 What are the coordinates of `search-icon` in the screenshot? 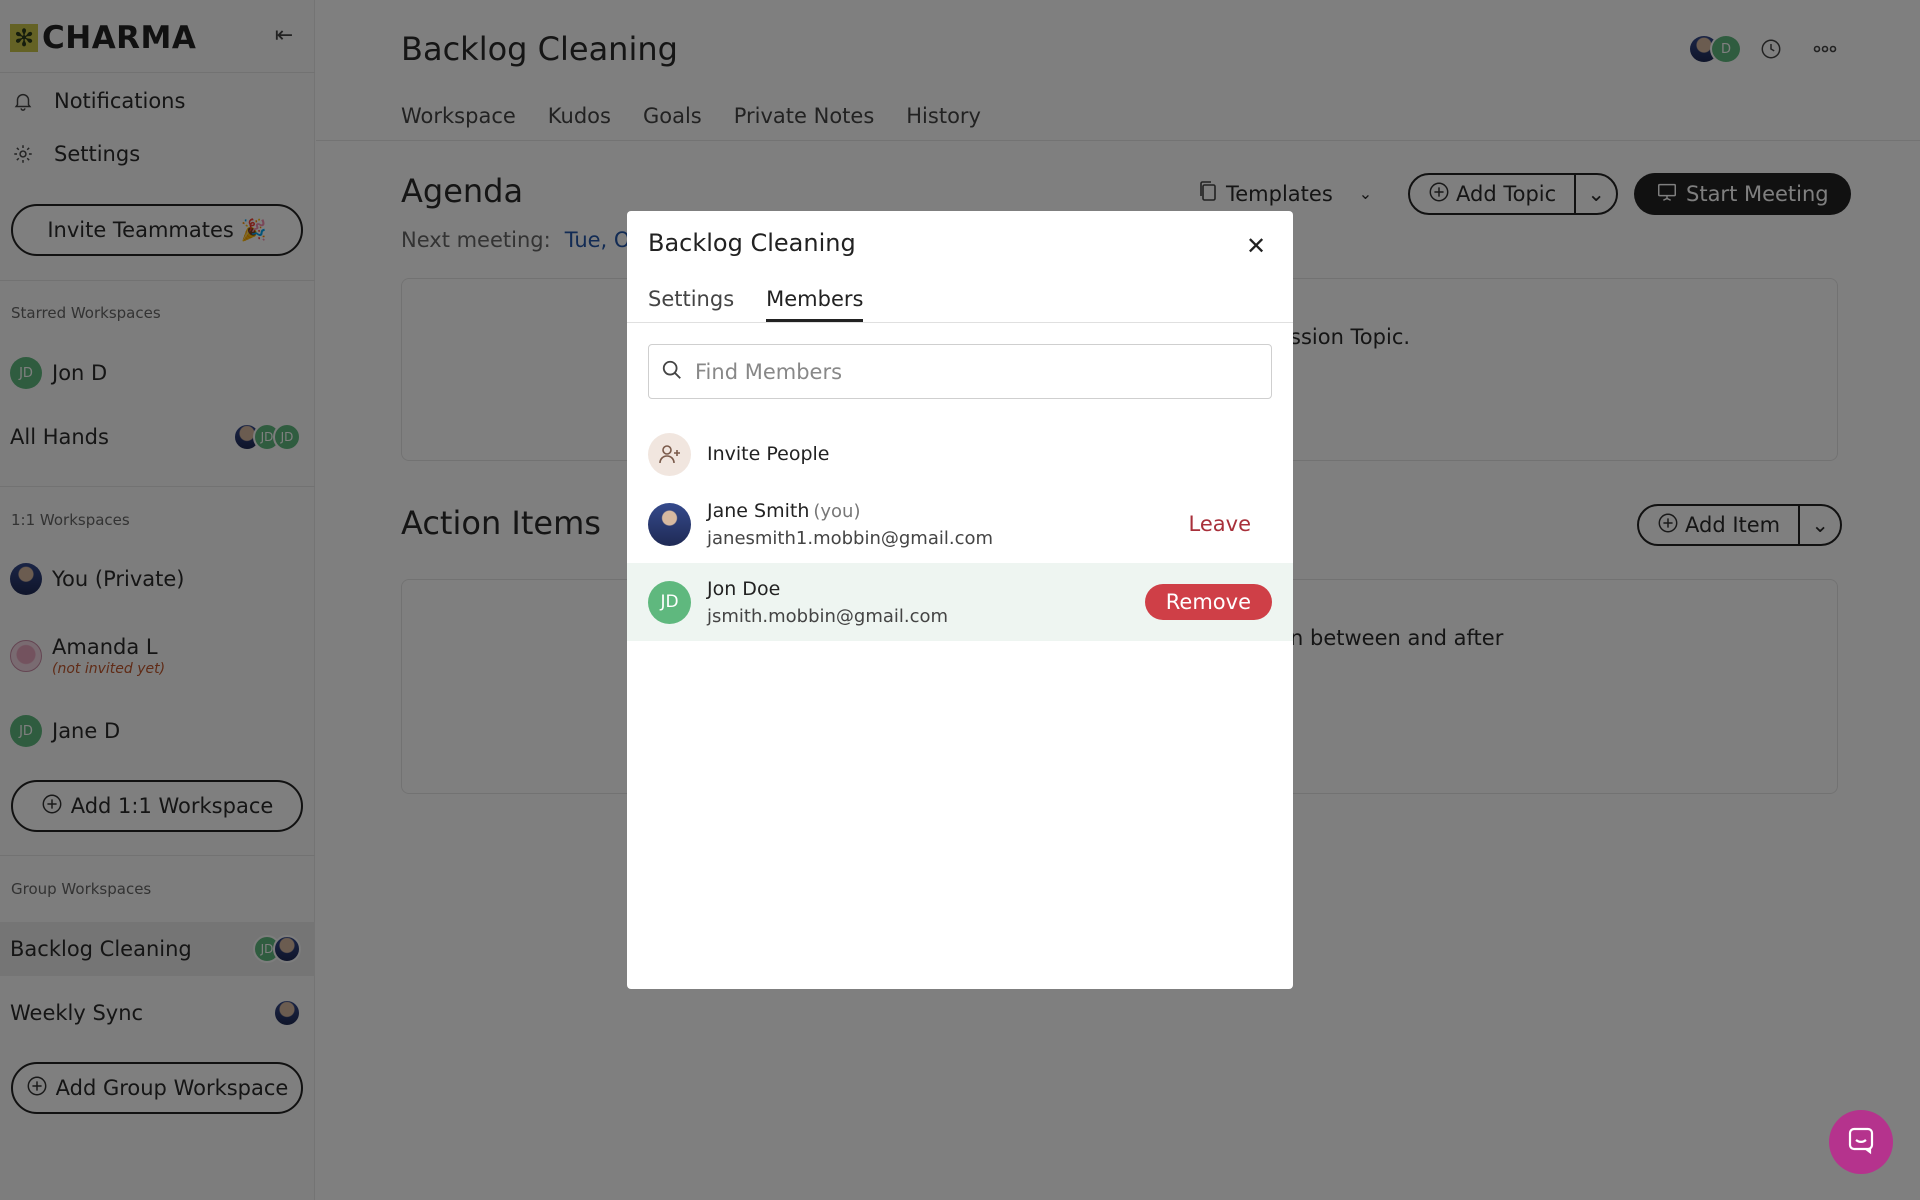 It's located at (672, 372).